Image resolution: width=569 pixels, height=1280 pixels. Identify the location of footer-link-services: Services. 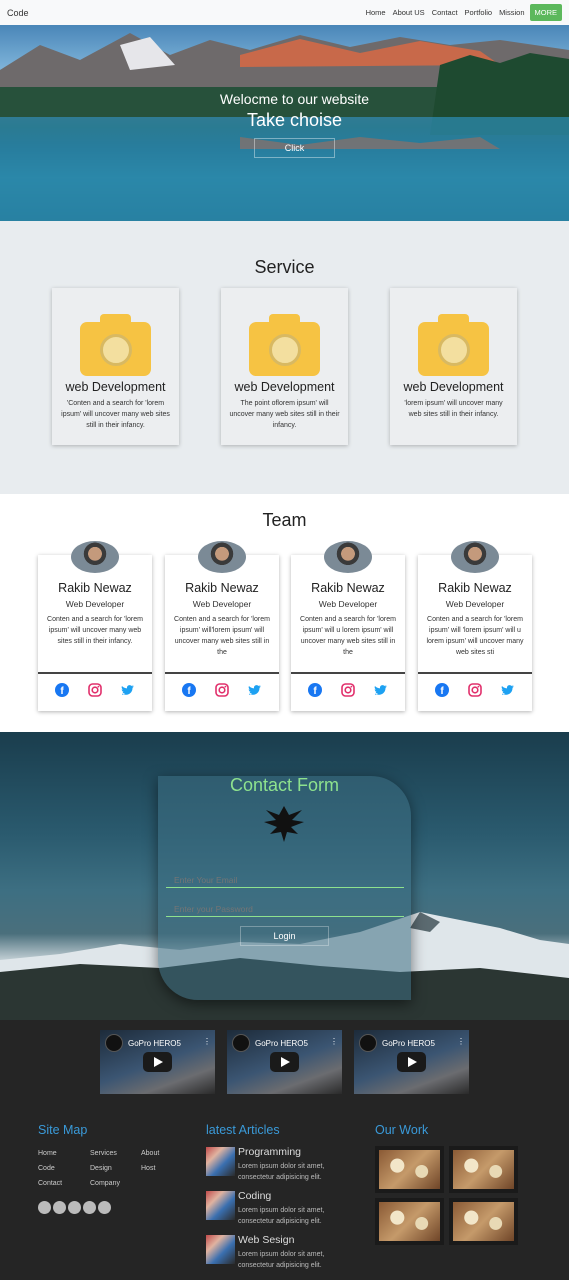
(103, 1153).